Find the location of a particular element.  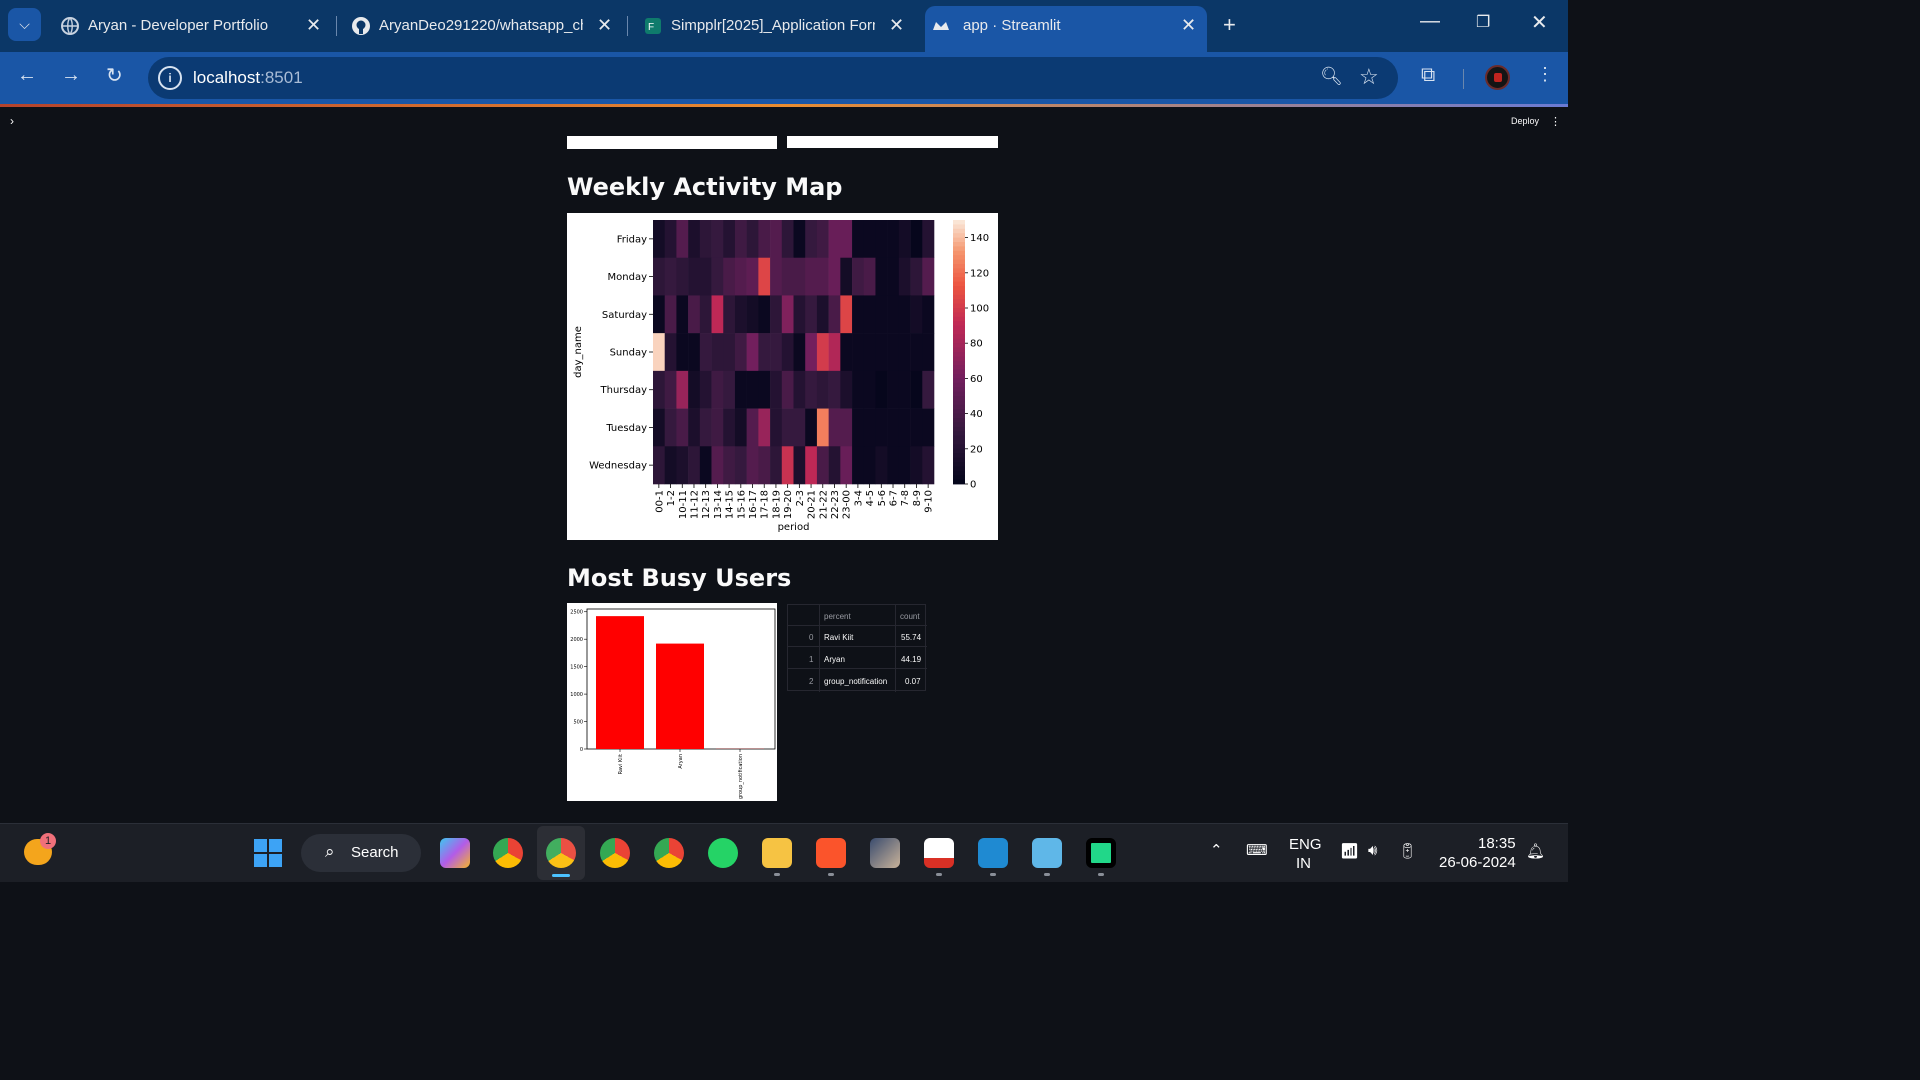

tab-portfolio: Aryan - Developer Portfolio ✕ is located at coordinates (193, 26).